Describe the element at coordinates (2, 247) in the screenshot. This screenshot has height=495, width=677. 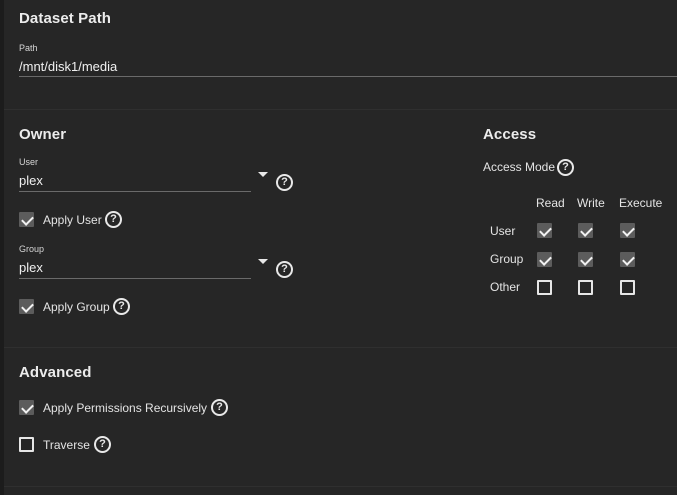
I see `left-edge` at that location.